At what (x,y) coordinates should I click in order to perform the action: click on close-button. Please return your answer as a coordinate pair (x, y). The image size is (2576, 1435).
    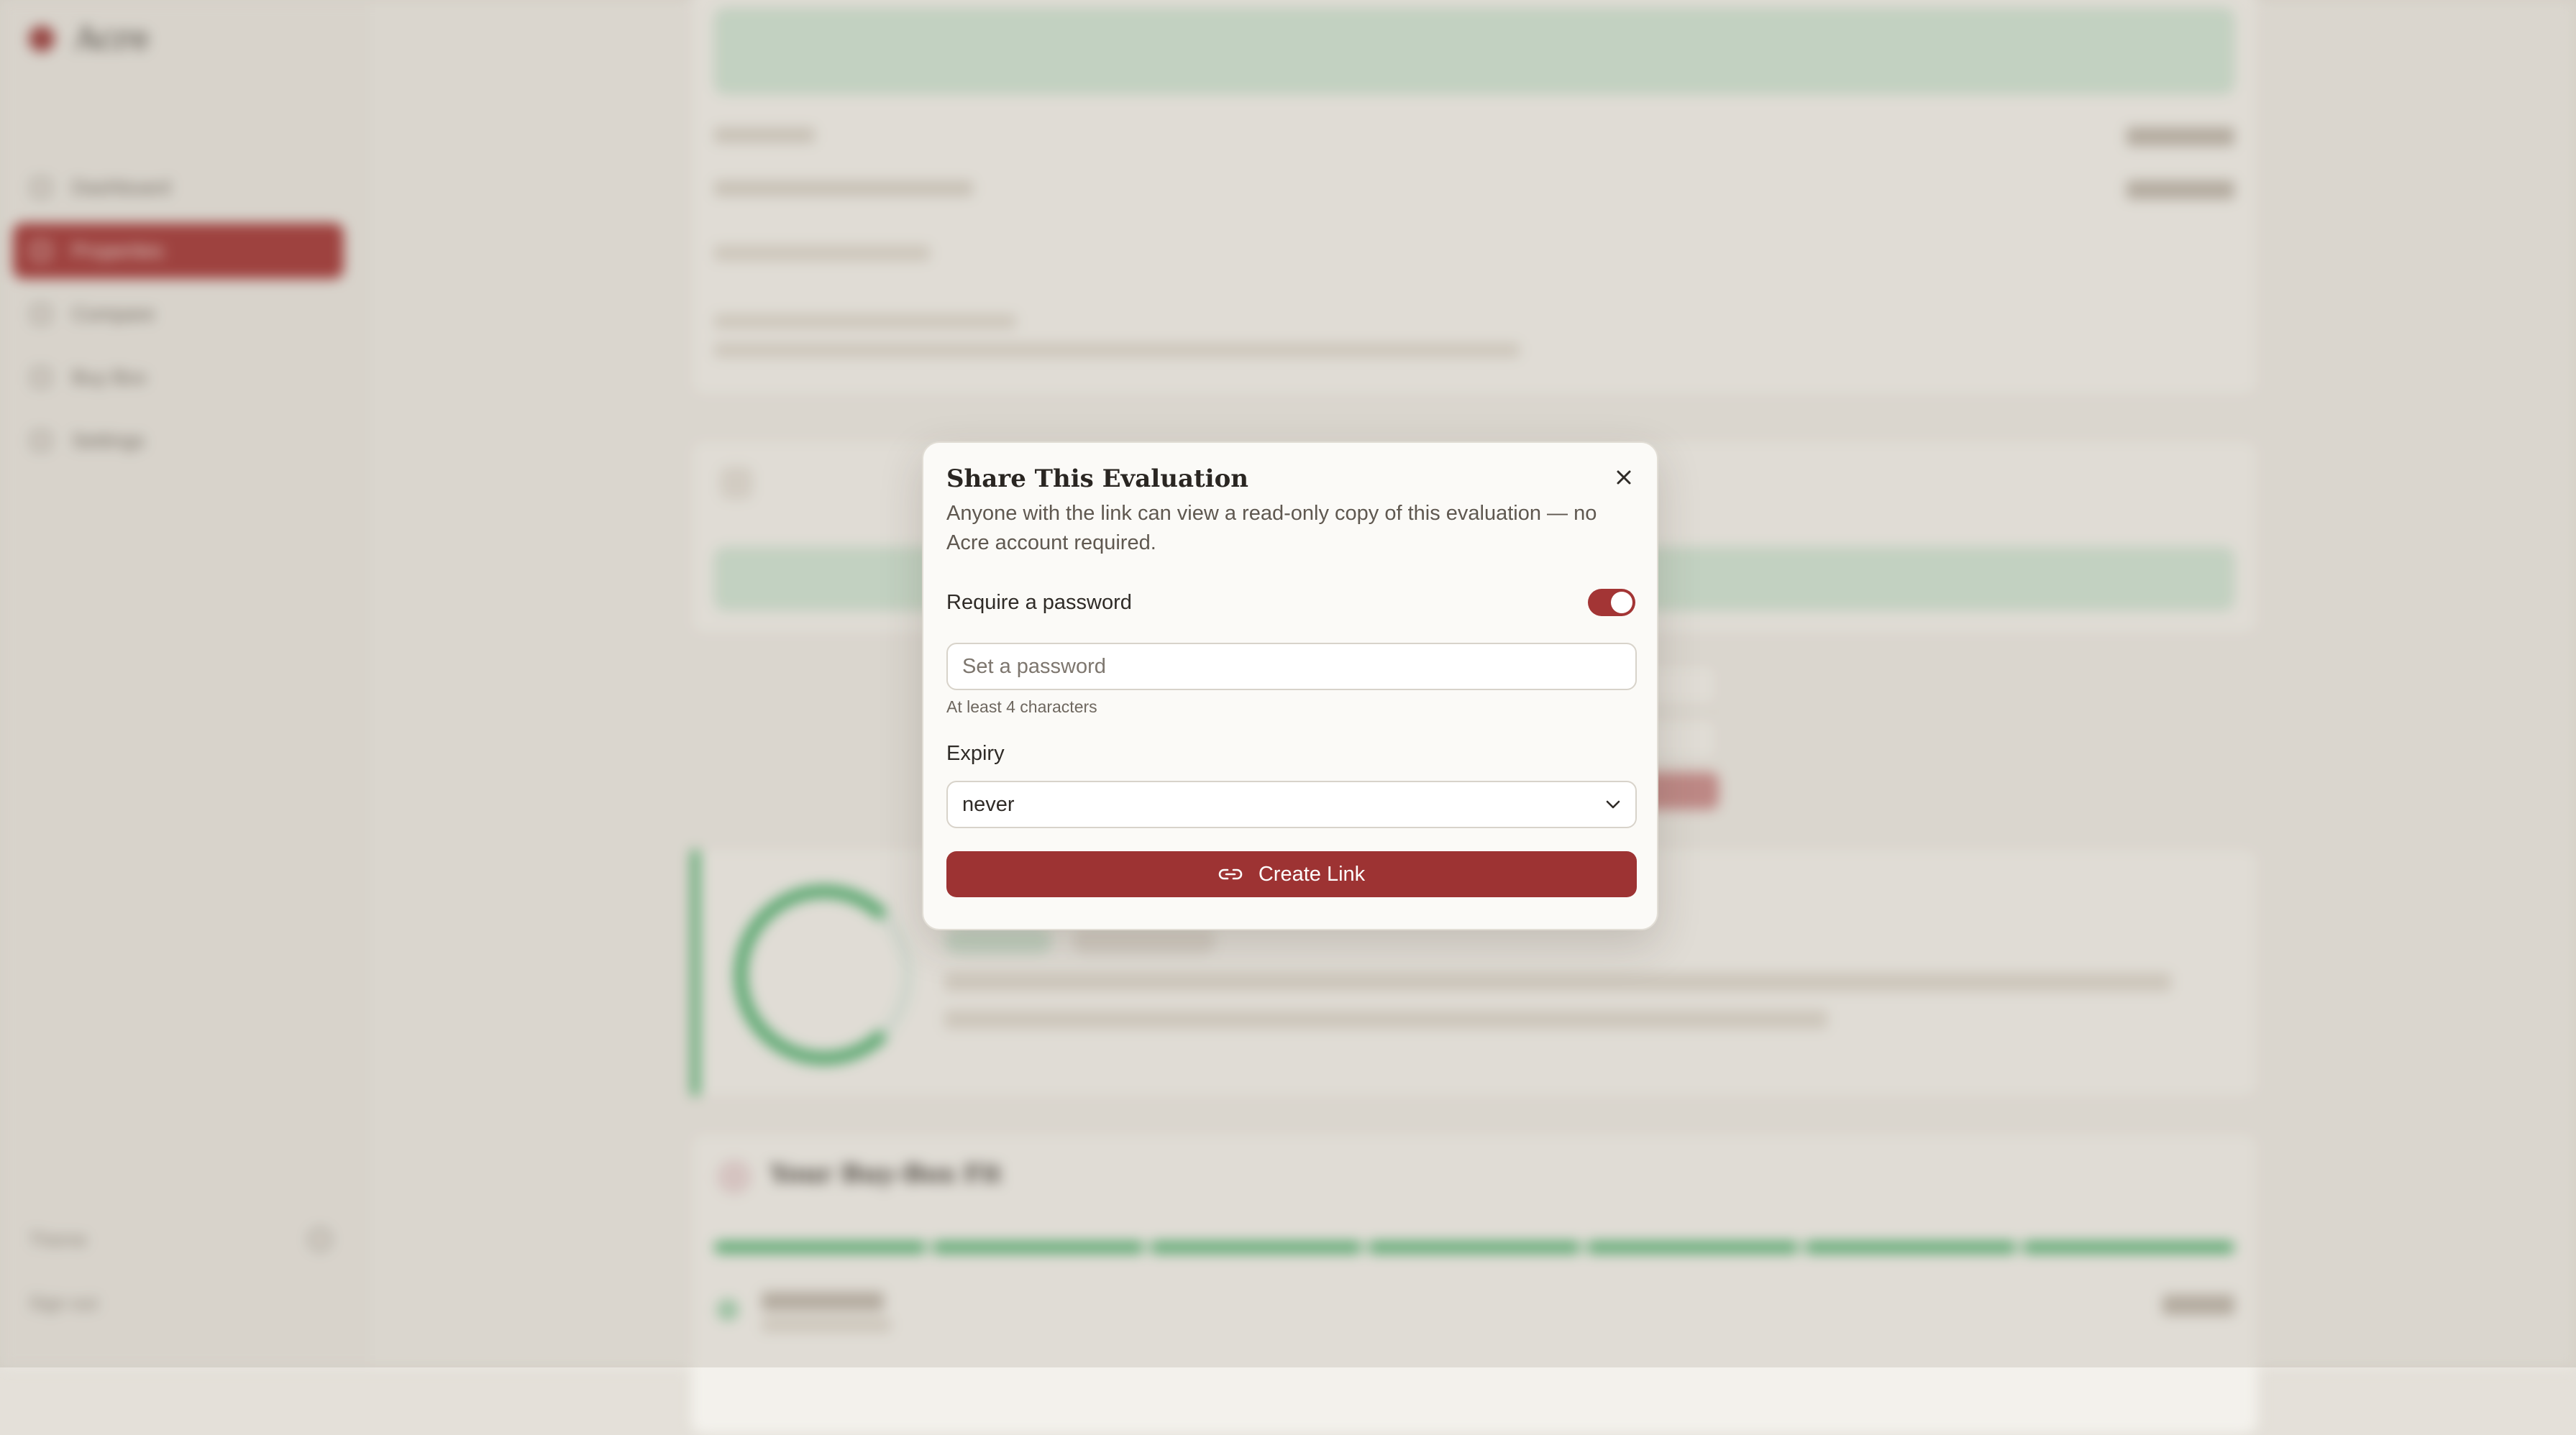
    Looking at the image, I should click on (1624, 477).